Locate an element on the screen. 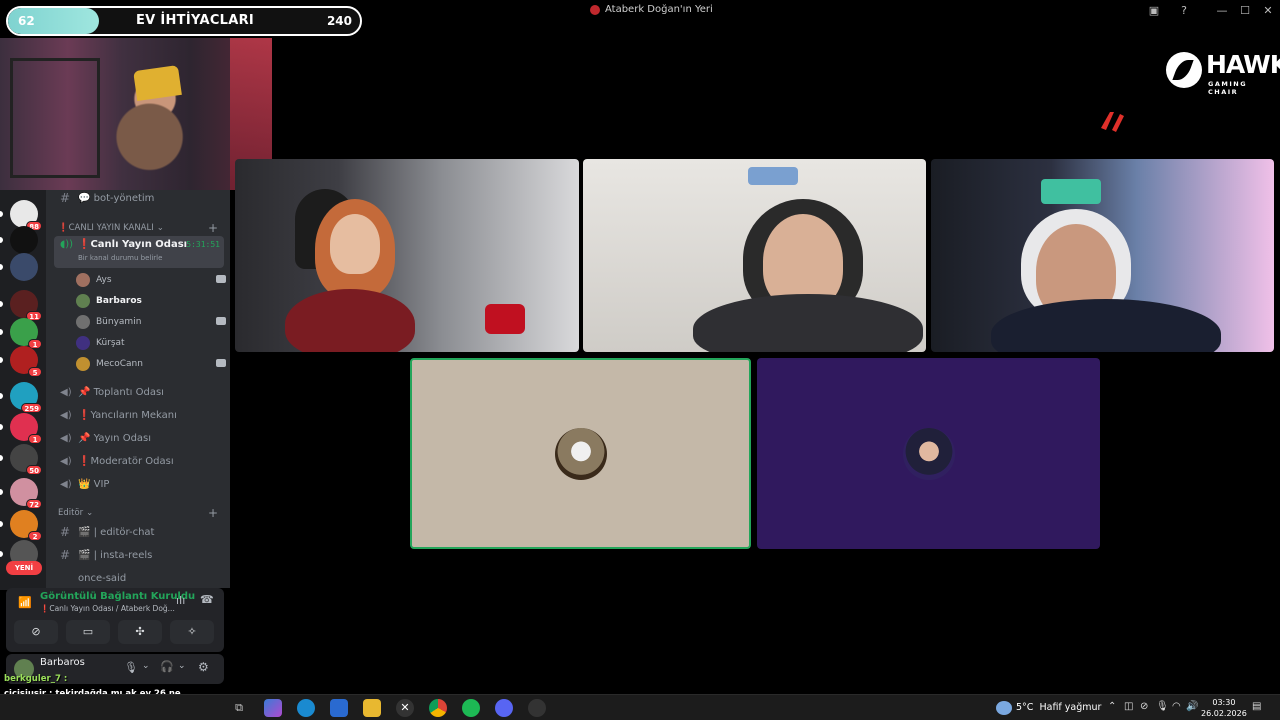  voice-active-icon: ◖)) is located at coordinates (67, 244).